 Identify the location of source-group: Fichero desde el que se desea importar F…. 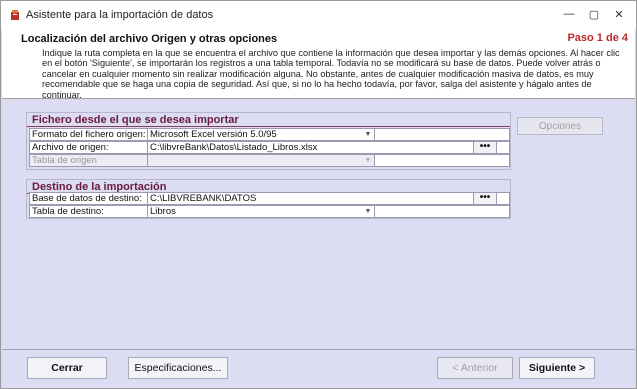
(268, 141).